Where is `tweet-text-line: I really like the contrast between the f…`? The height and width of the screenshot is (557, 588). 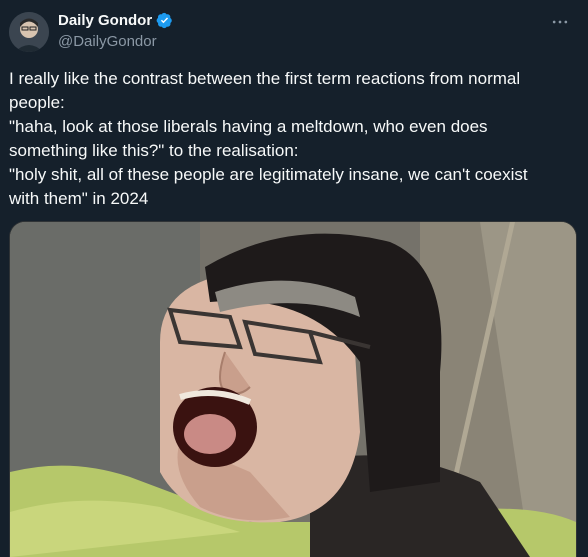
tweet-text-line: I really like the contrast between the f… is located at coordinates (265, 78).